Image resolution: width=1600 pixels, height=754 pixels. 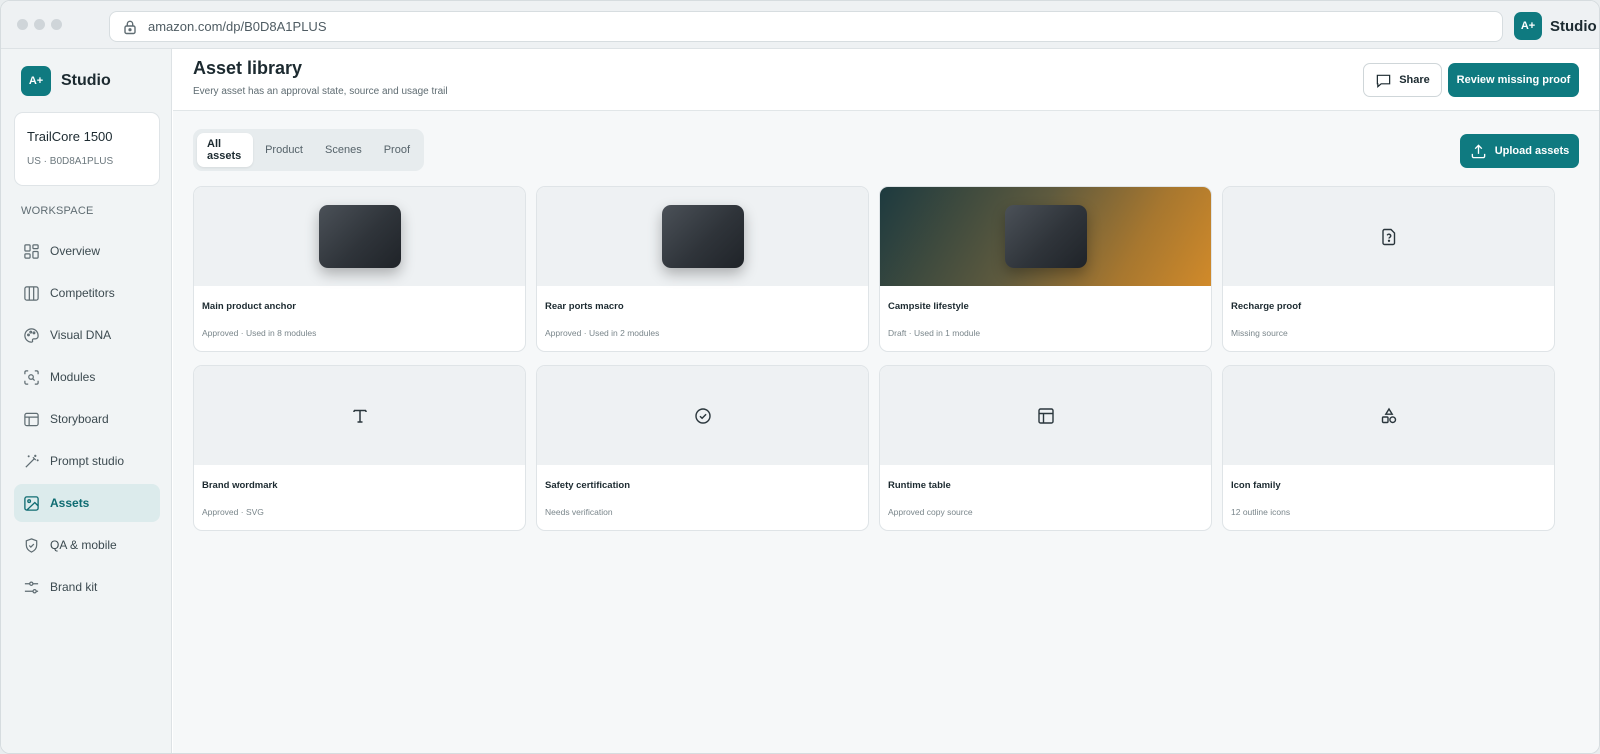 I want to click on sidebar-item-brand-kit: Brand kit, so click(x=87, y=587).